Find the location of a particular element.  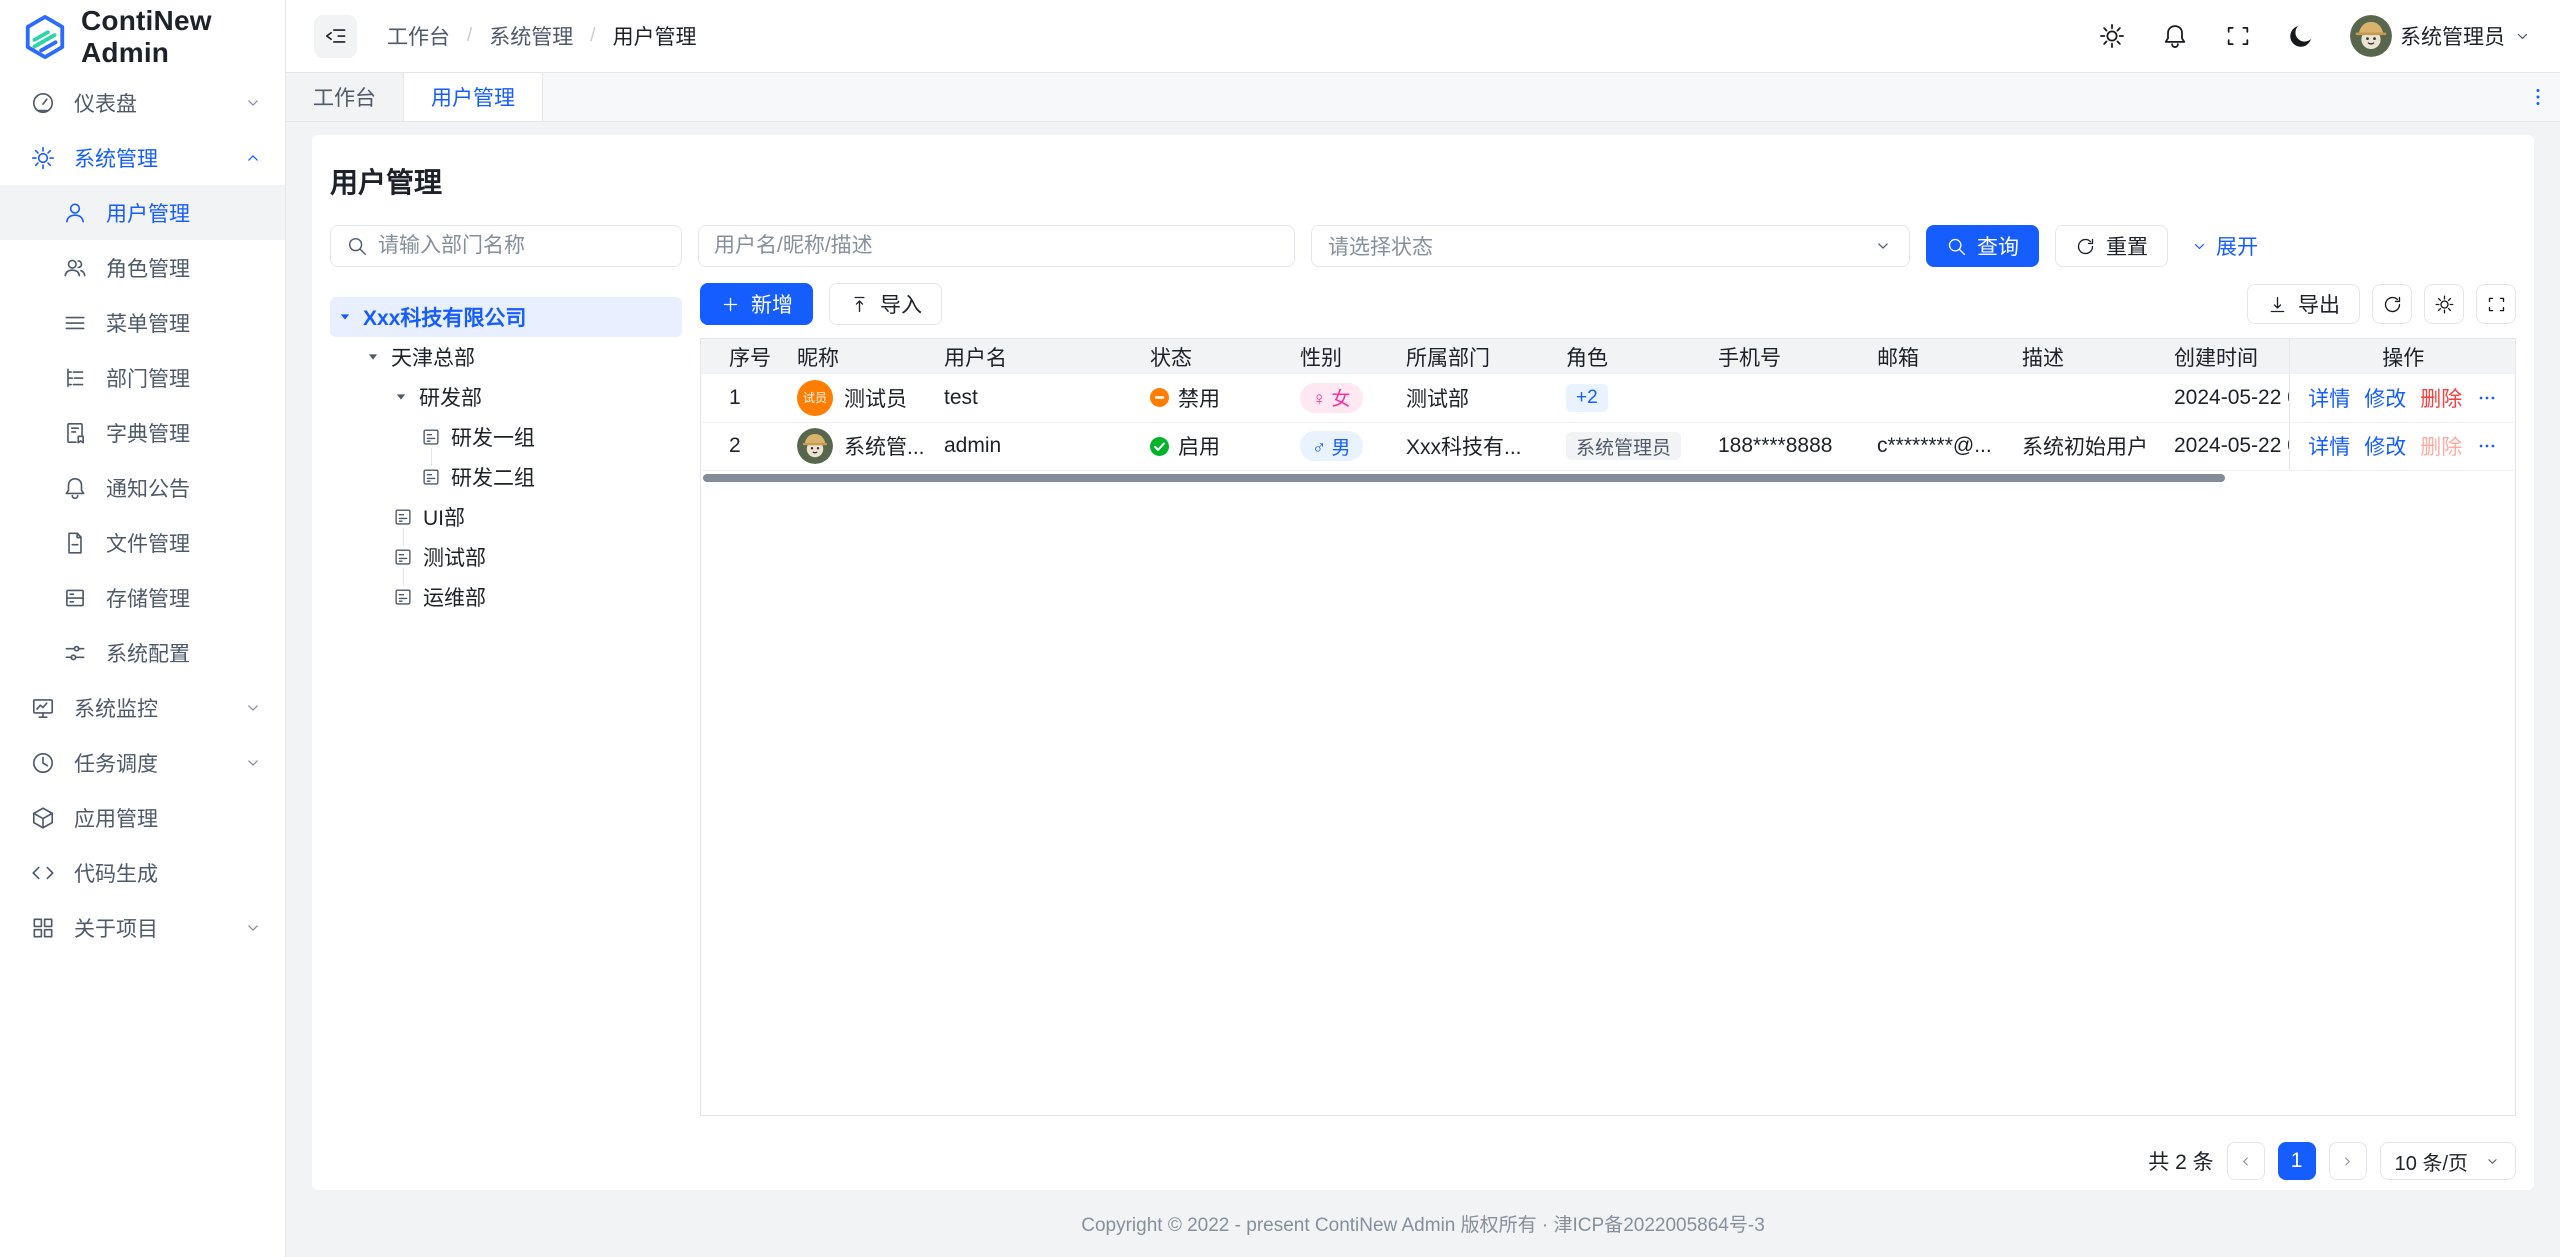

refresh-icon is located at coordinates (2392, 304).